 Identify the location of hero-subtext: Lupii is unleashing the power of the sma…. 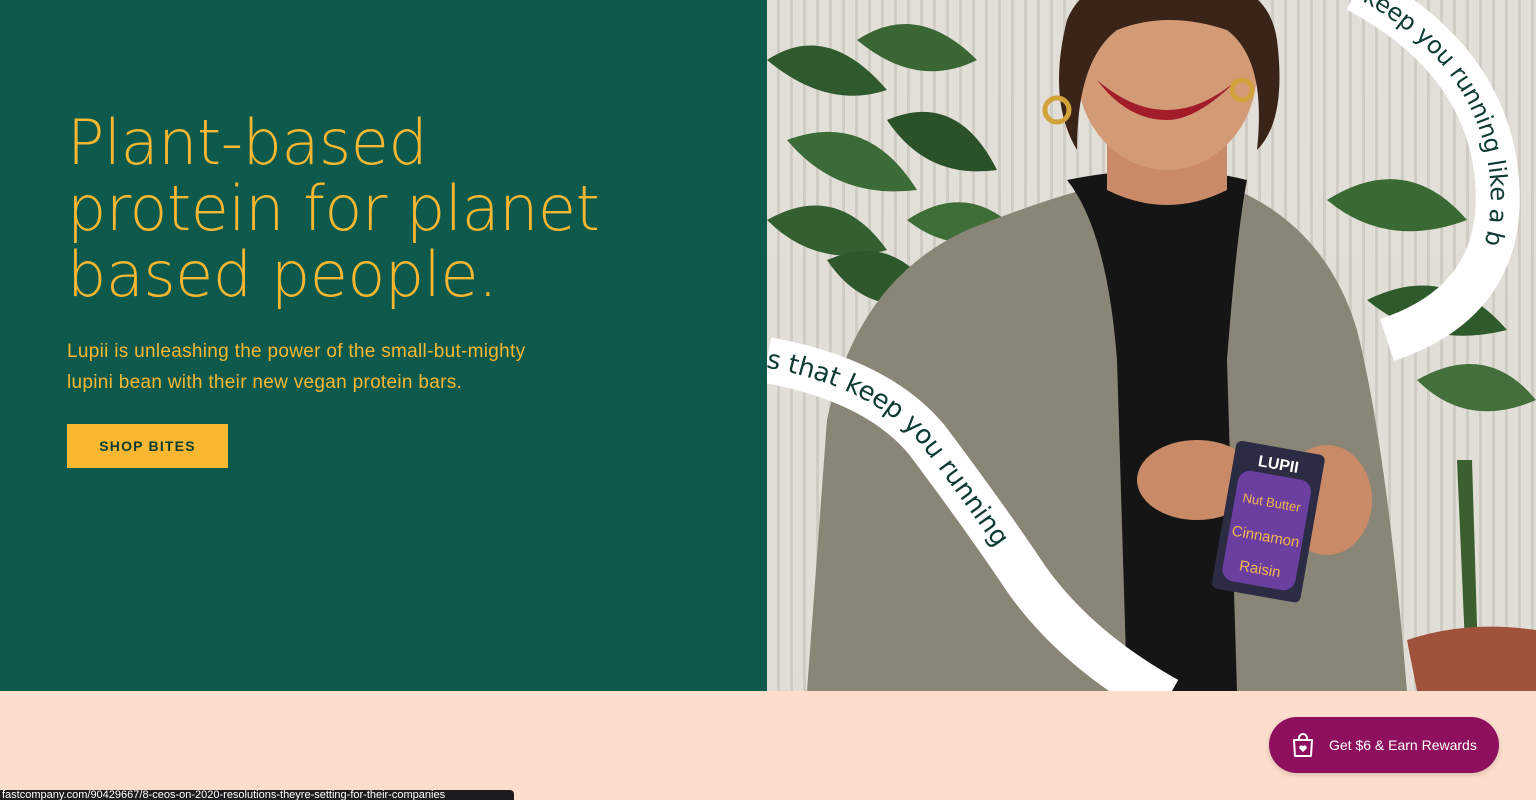
(347, 367).